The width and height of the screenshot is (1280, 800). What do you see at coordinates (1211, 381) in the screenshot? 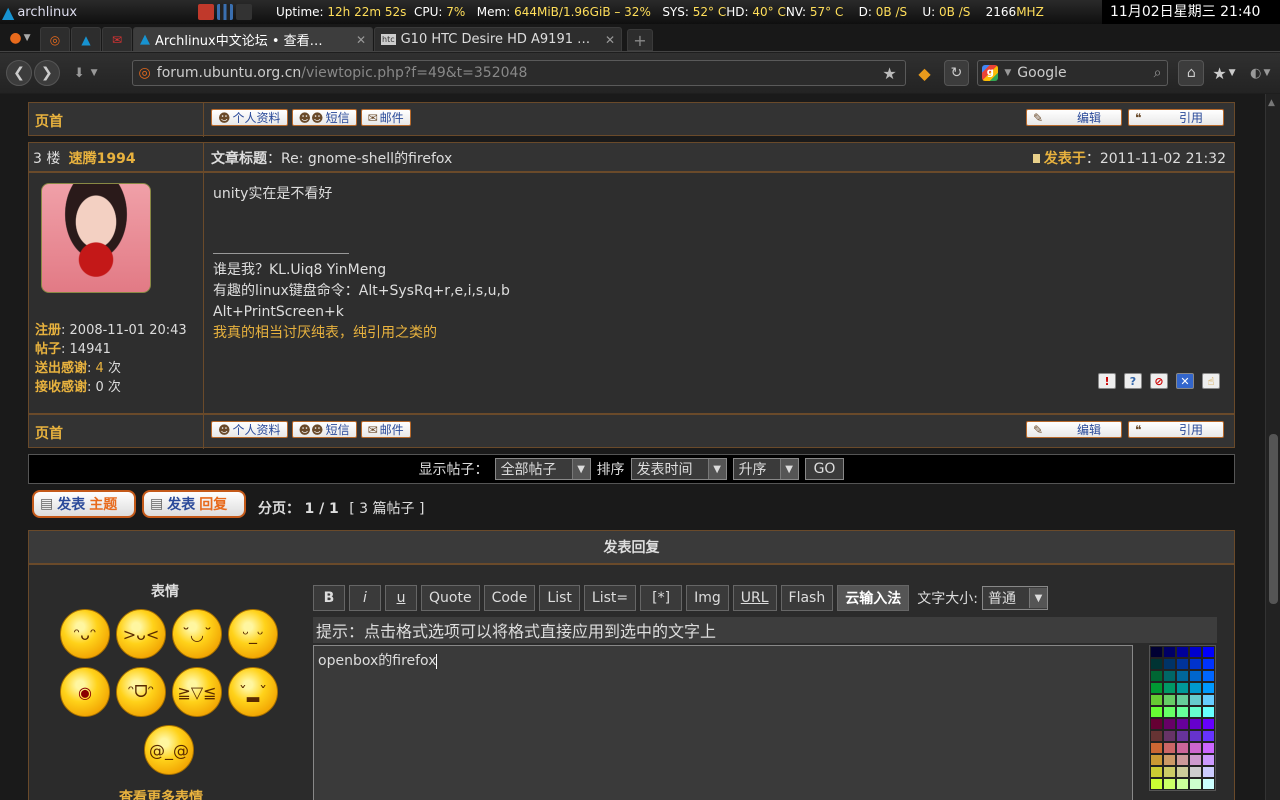
I see `thanks-icon: ☝` at bounding box center [1211, 381].